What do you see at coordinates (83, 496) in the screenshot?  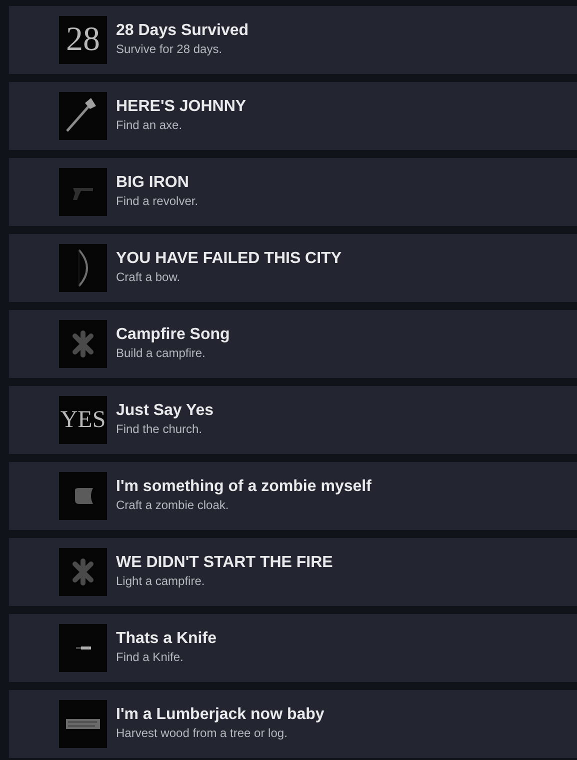 I see `cloak-icon` at bounding box center [83, 496].